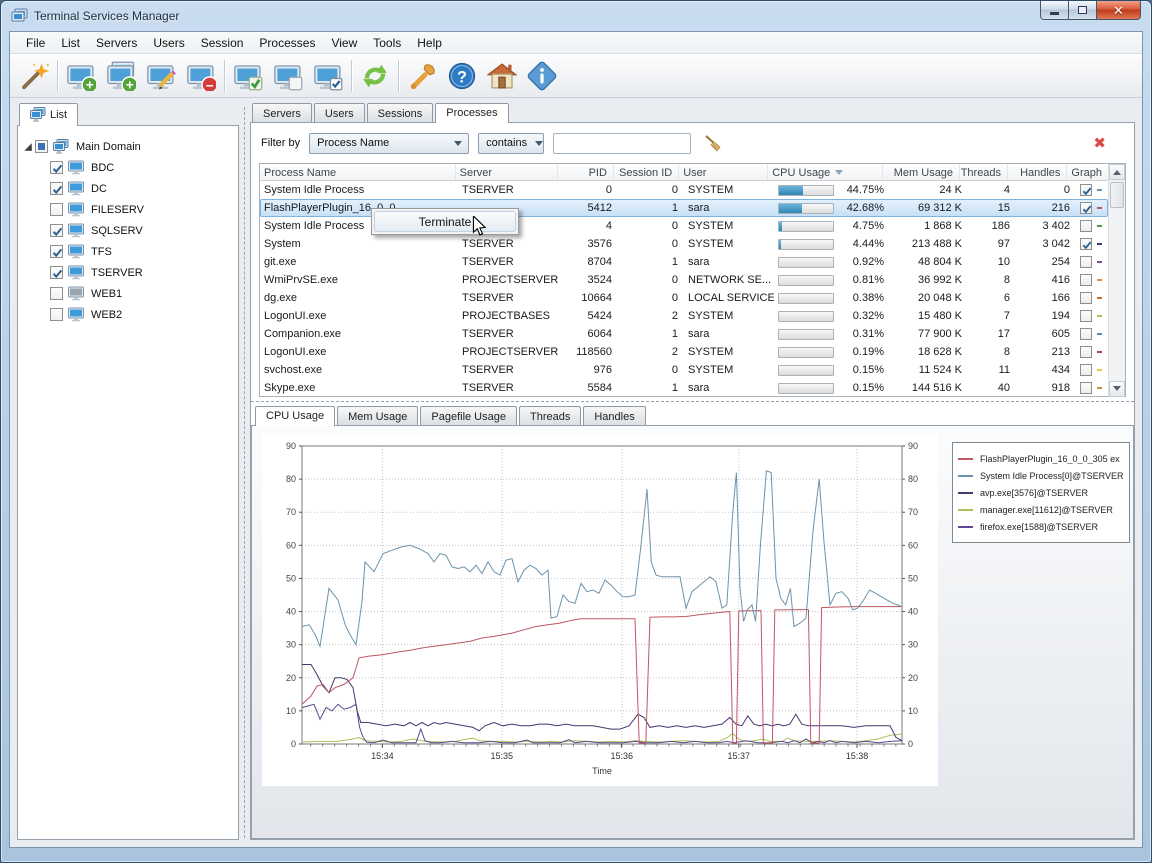 The height and width of the screenshot is (863, 1152). What do you see at coordinates (287, 43) in the screenshot?
I see `menu-processes: Processes` at bounding box center [287, 43].